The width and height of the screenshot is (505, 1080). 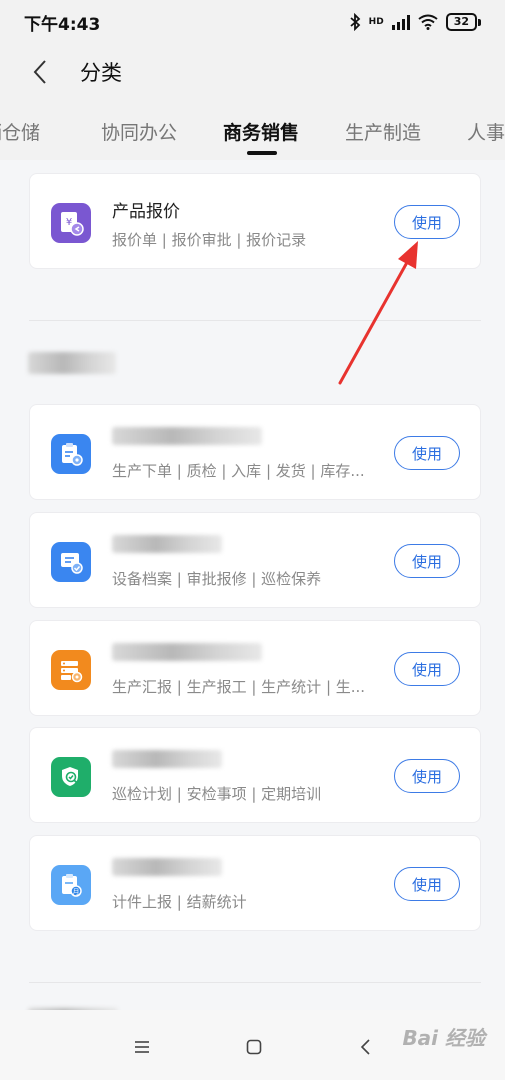 What do you see at coordinates (255, 982) in the screenshot?
I see `section-divider` at bounding box center [255, 982].